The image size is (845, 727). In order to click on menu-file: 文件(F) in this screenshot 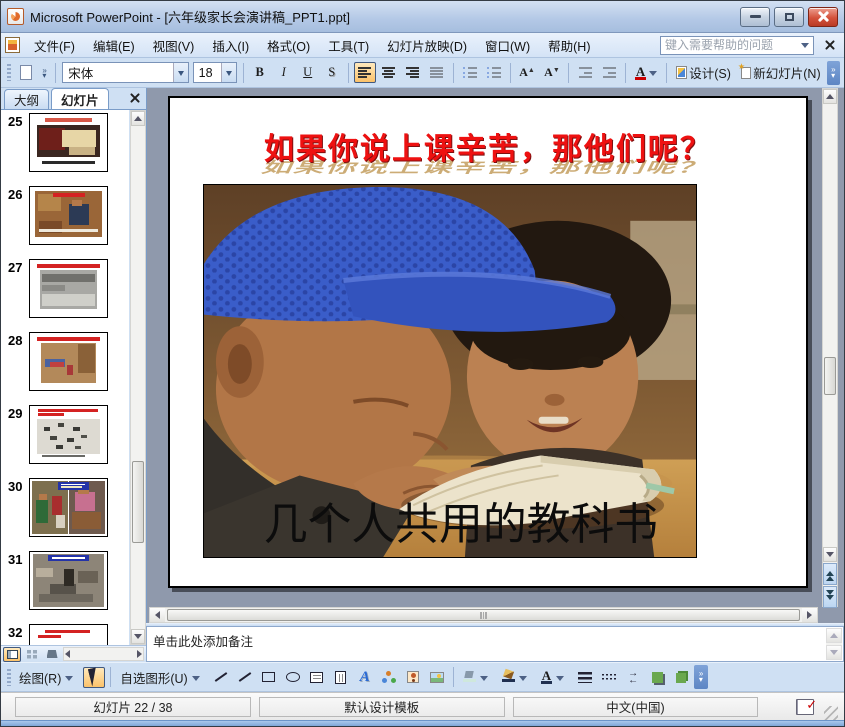, I will do `click(54, 45)`.